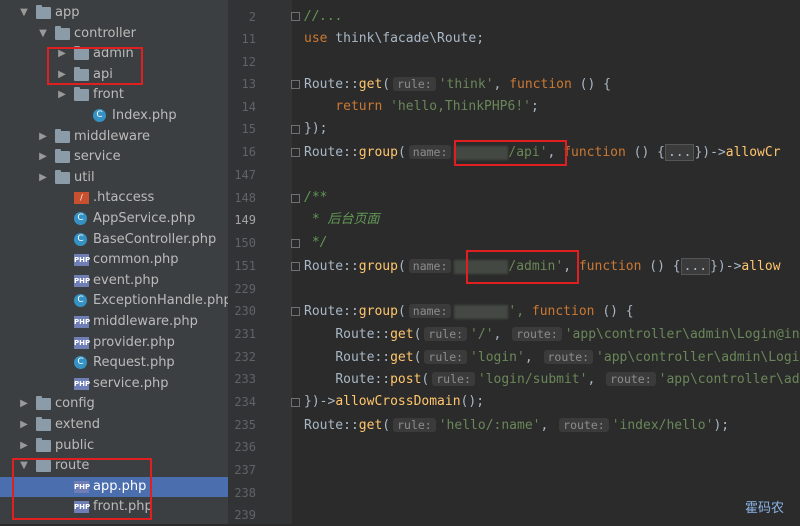 The height and width of the screenshot is (526, 800). Describe the element at coordinates (245, 447) in the screenshot. I see `line-number: 236` at that location.